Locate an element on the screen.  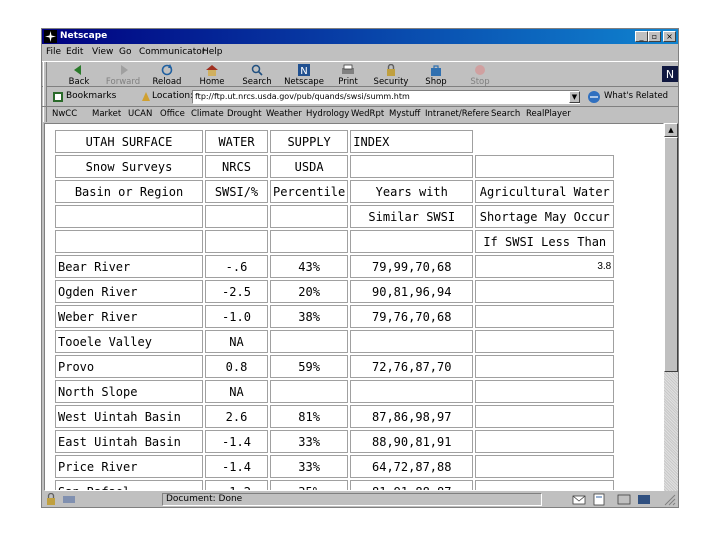
reload-button: Reload is located at coordinates (167, 75).